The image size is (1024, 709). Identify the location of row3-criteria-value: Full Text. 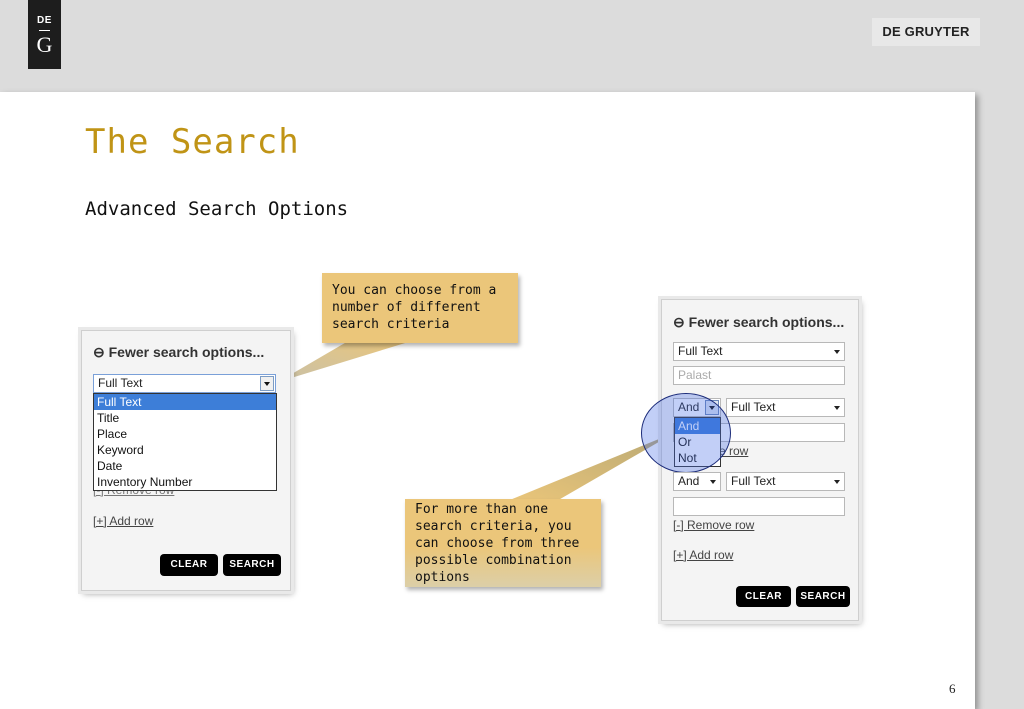
(753, 481).